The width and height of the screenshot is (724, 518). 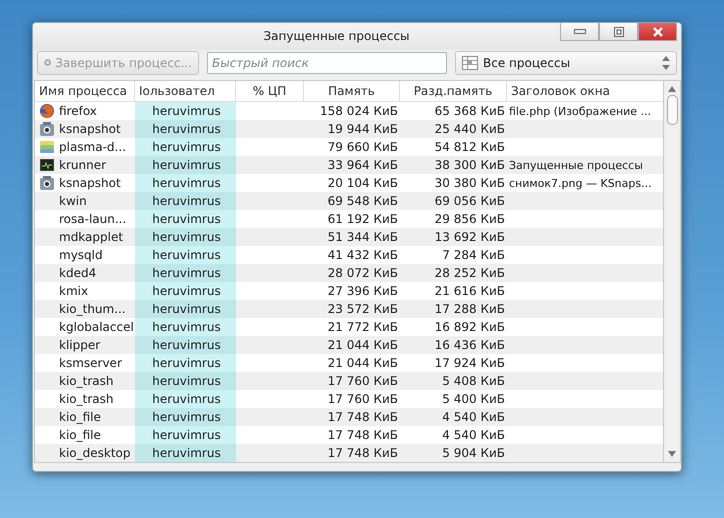 I want to click on shared-memory-cell: 21 616 КиБ, so click(x=469, y=291).